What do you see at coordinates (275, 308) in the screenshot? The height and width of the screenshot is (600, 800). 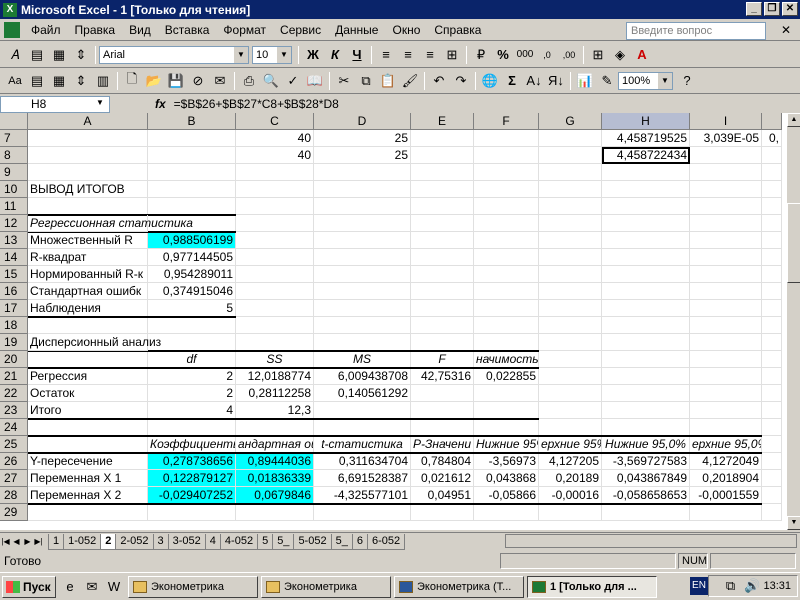 I see `cell-c17` at bounding box center [275, 308].